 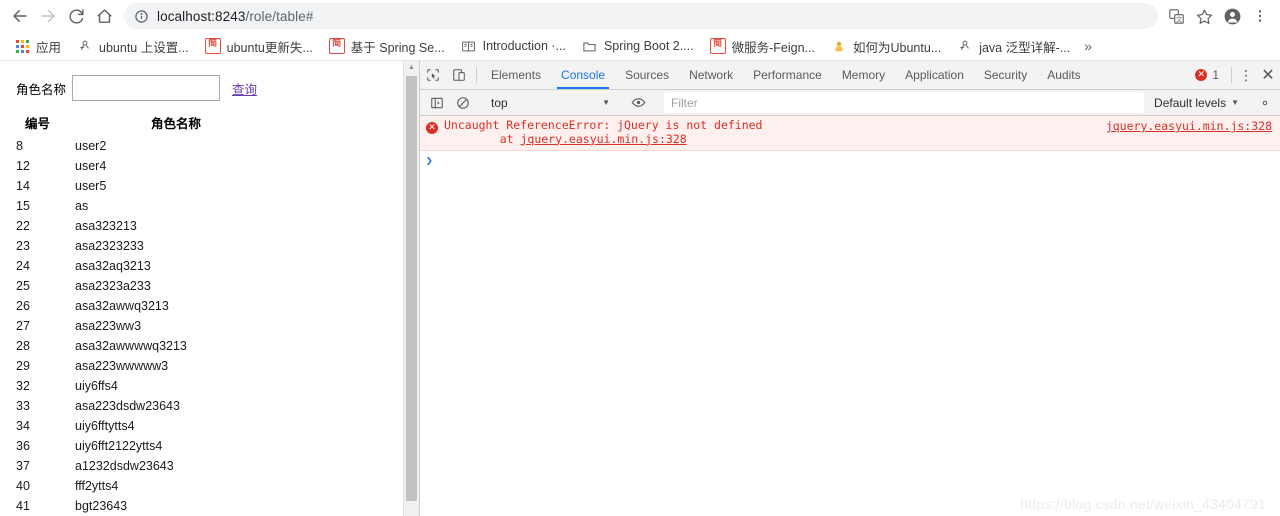 What do you see at coordinates (76, 16) in the screenshot?
I see `reload-button` at bounding box center [76, 16].